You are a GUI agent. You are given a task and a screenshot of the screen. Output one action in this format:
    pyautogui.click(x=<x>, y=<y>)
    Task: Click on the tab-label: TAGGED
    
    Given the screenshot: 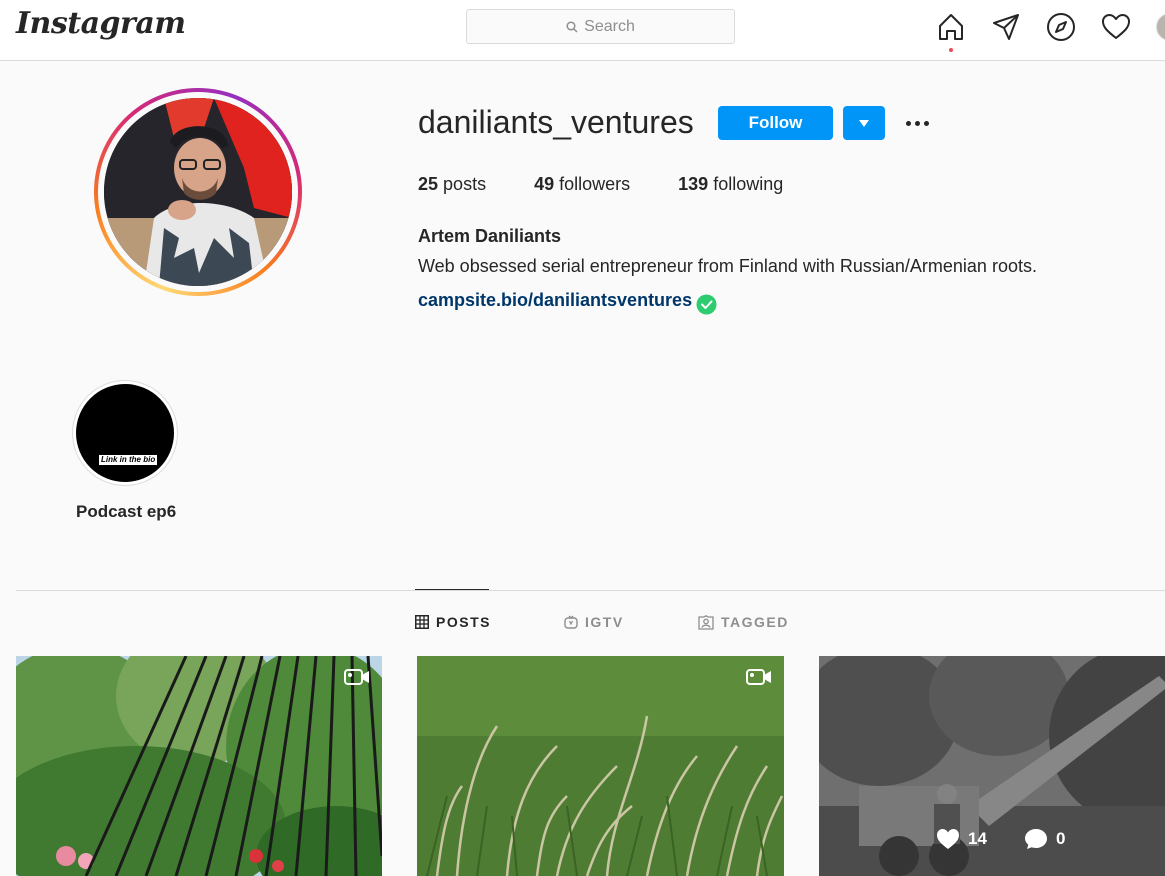 What is the action you would take?
    pyautogui.click(x=755, y=622)
    